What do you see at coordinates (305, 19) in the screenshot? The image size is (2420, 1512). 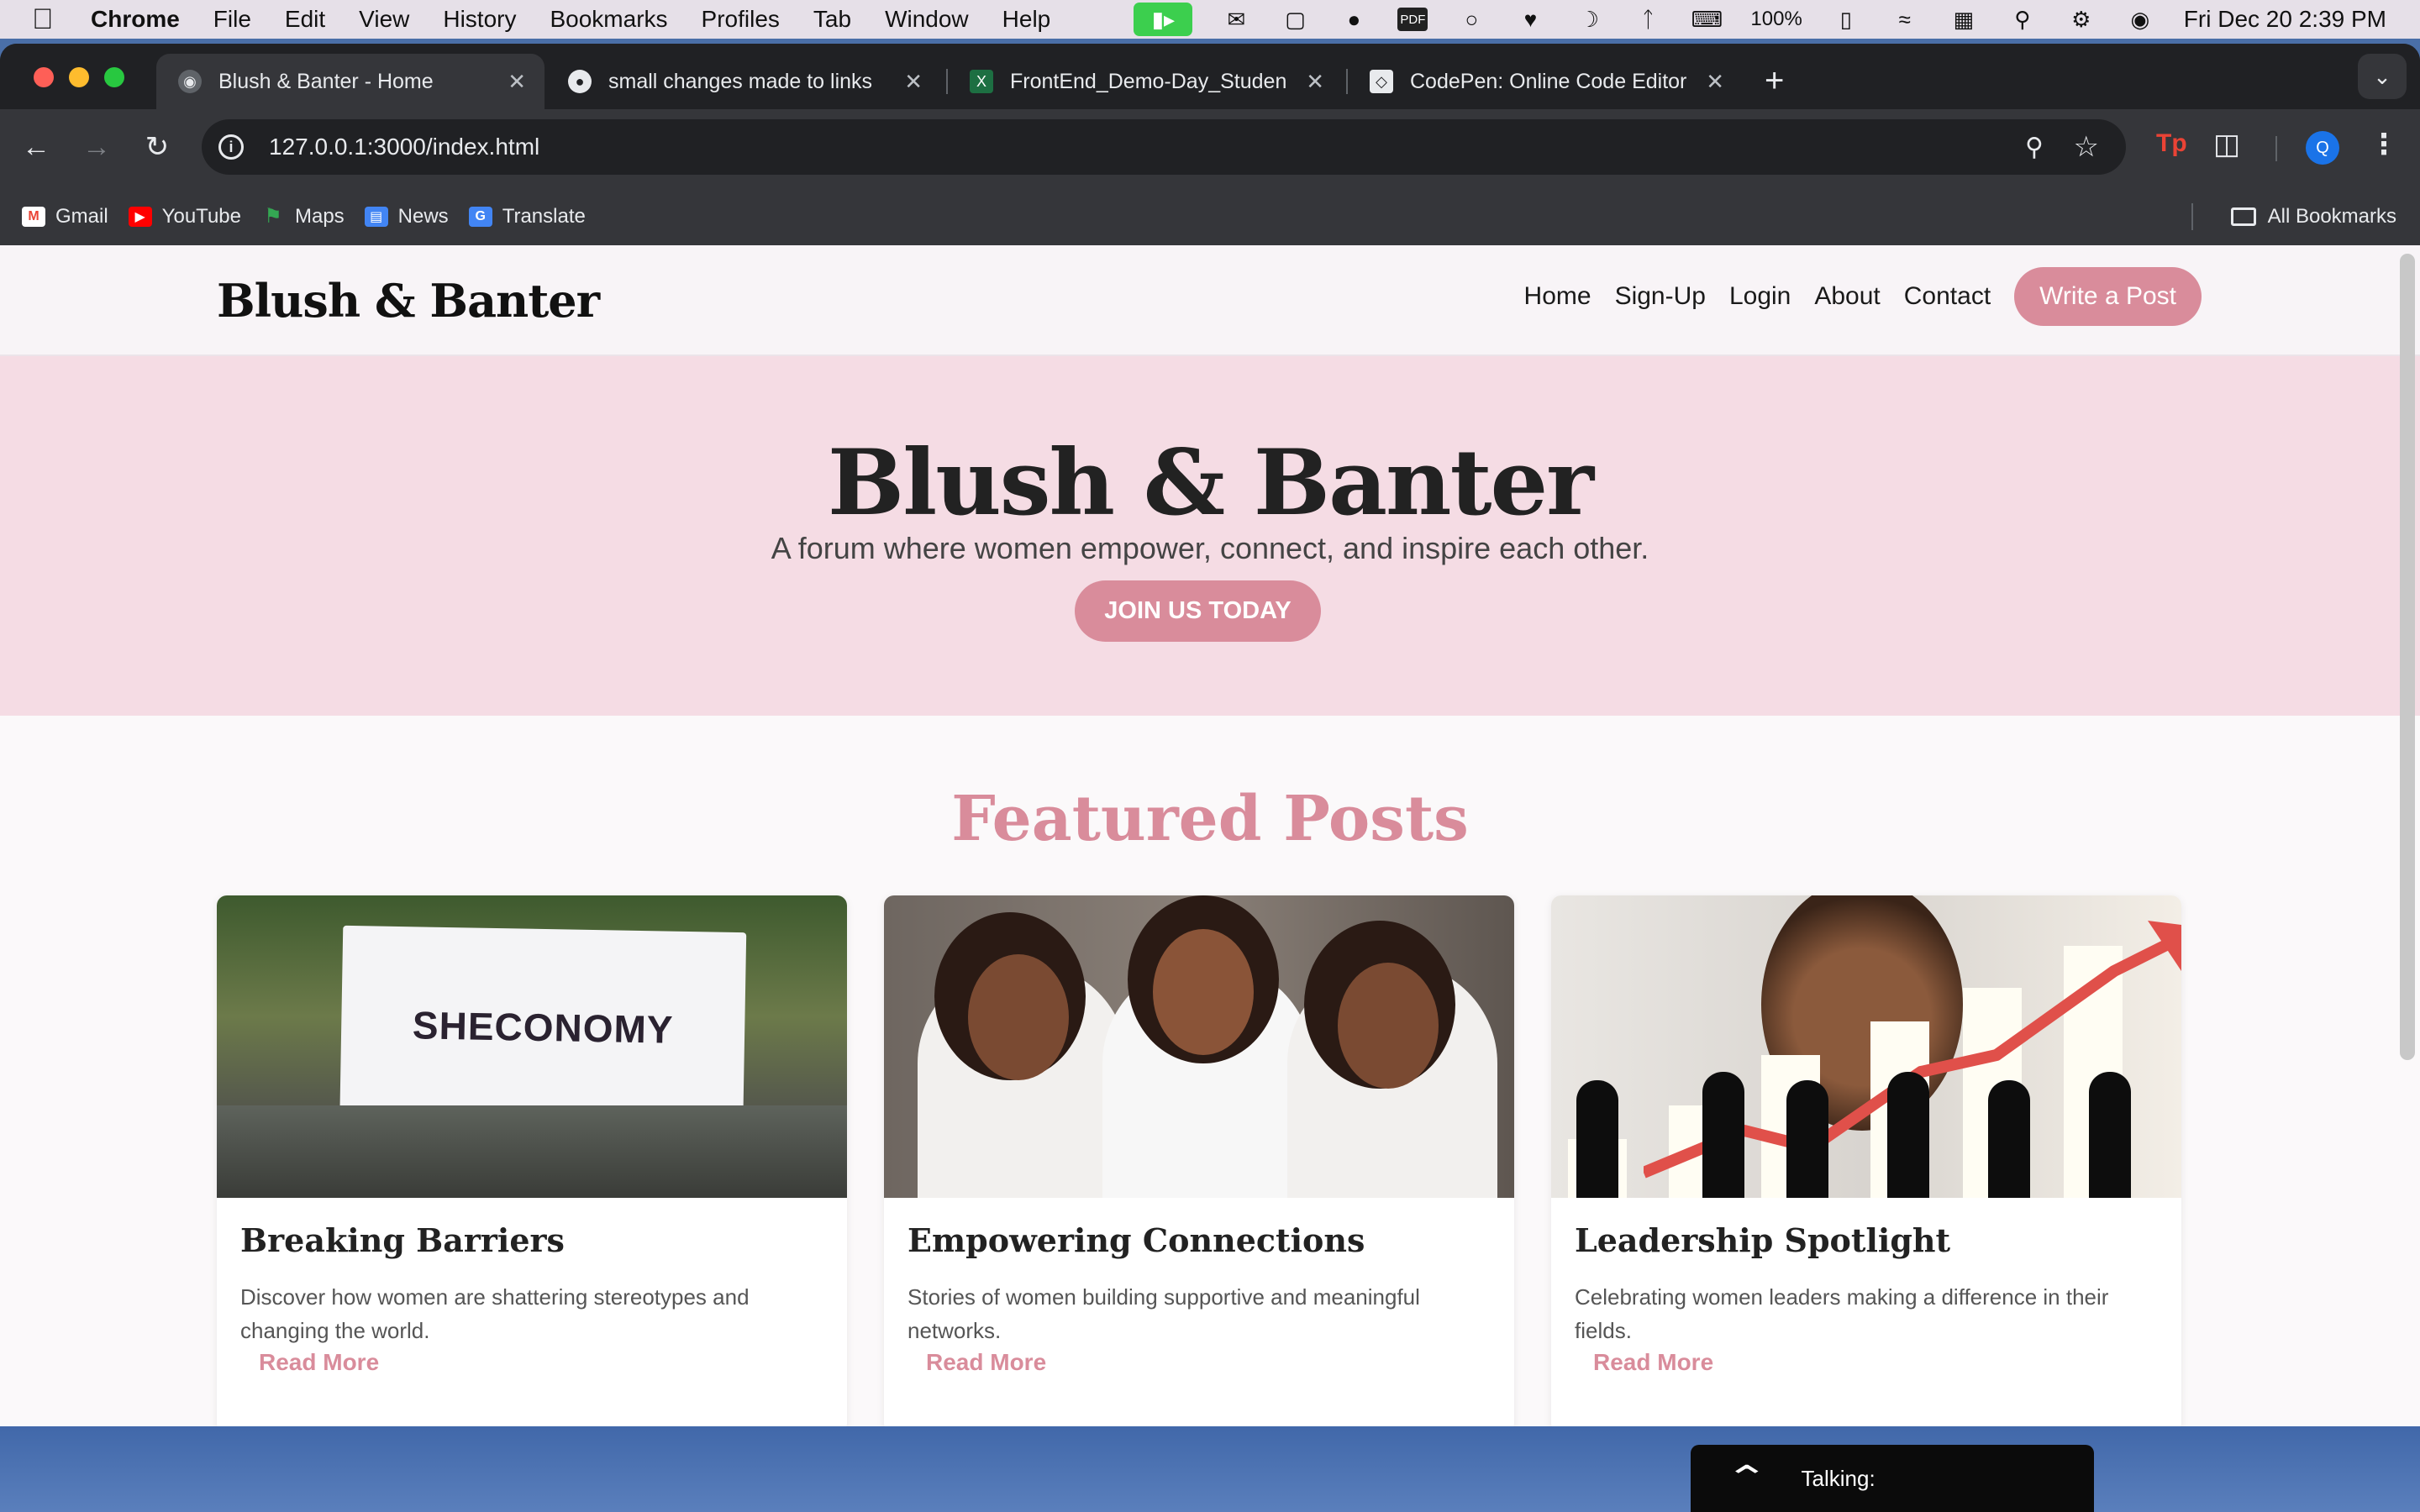 I see `menu-edit: Edit` at bounding box center [305, 19].